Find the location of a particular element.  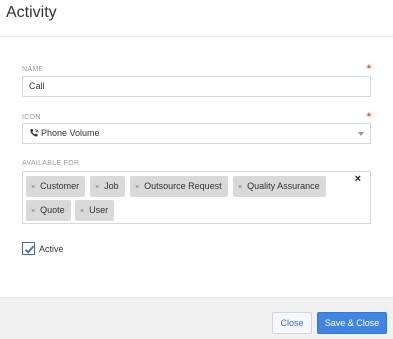

checkmark-icon is located at coordinates (29, 249).